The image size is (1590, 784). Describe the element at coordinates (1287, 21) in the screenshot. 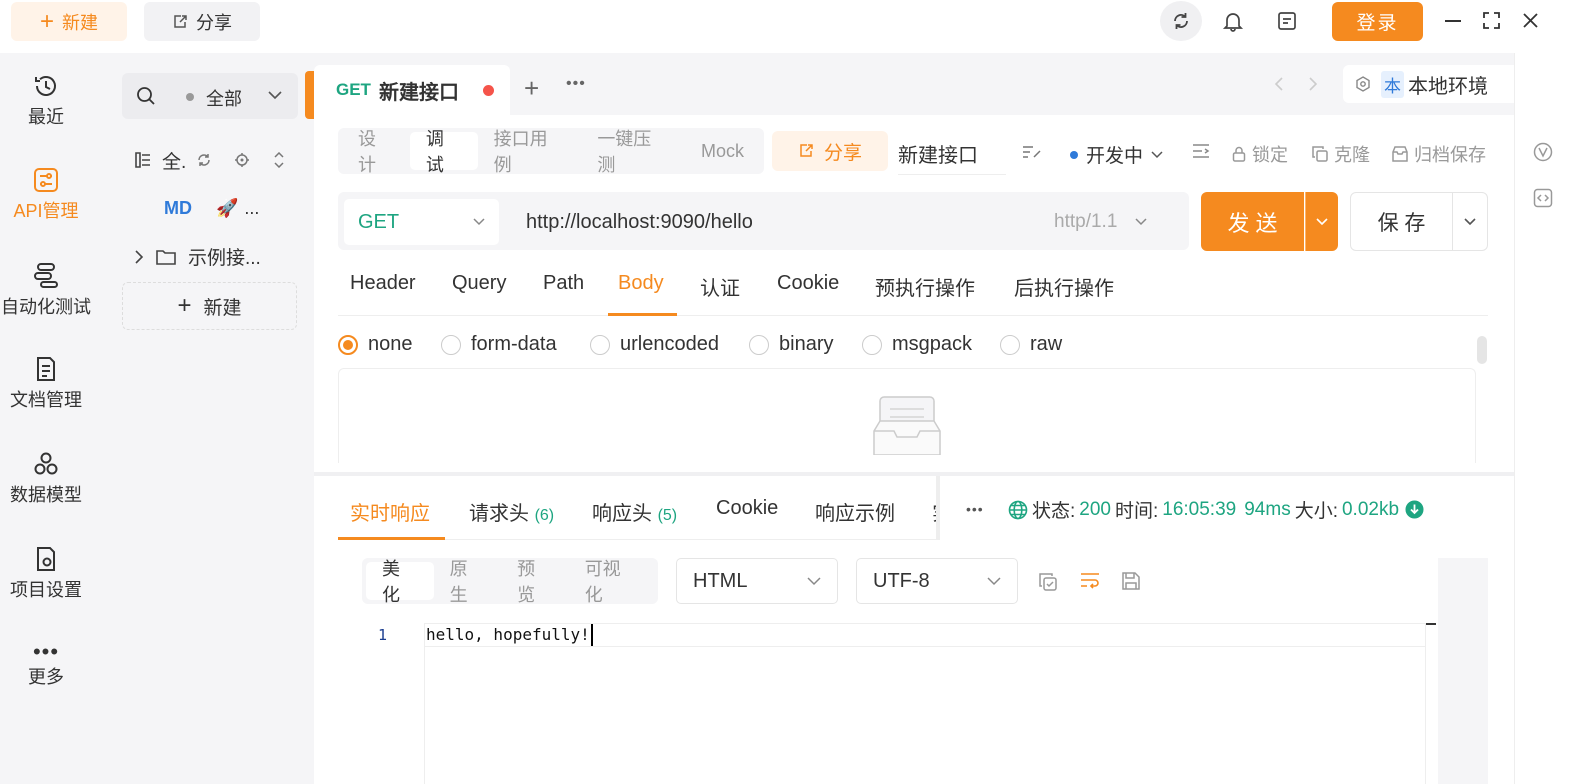

I see `notes-icon` at that location.